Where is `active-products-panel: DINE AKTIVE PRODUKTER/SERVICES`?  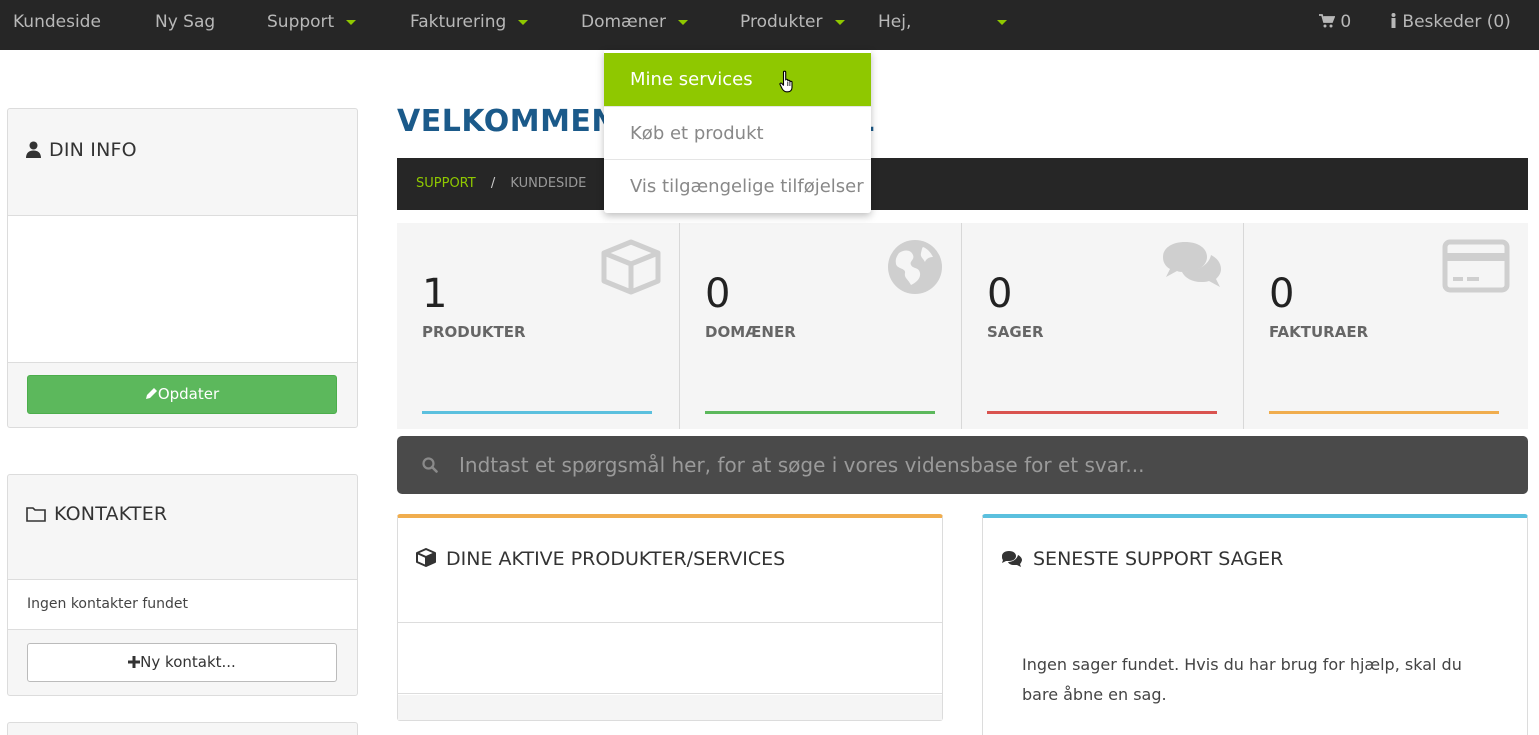
active-products-panel: DINE AKTIVE PRODUKTER/SERVICES is located at coordinates (670, 617).